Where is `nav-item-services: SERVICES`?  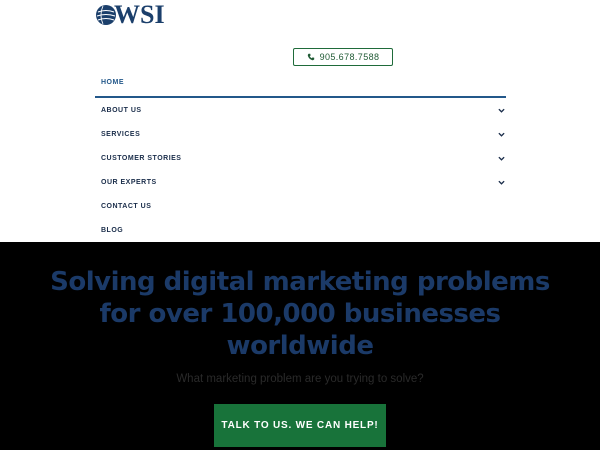 nav-item-services: SERVICES is located at coordinates (300, 134).